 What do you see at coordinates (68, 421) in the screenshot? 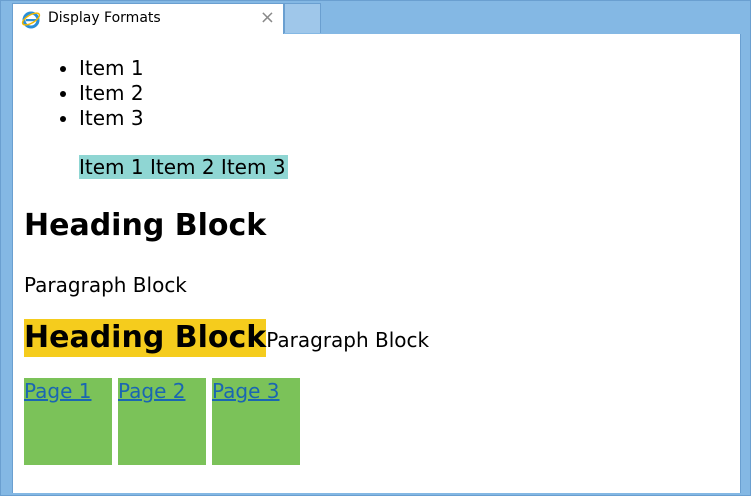
I see `page-box-1: Page 1` at bounding box center [68, 421].